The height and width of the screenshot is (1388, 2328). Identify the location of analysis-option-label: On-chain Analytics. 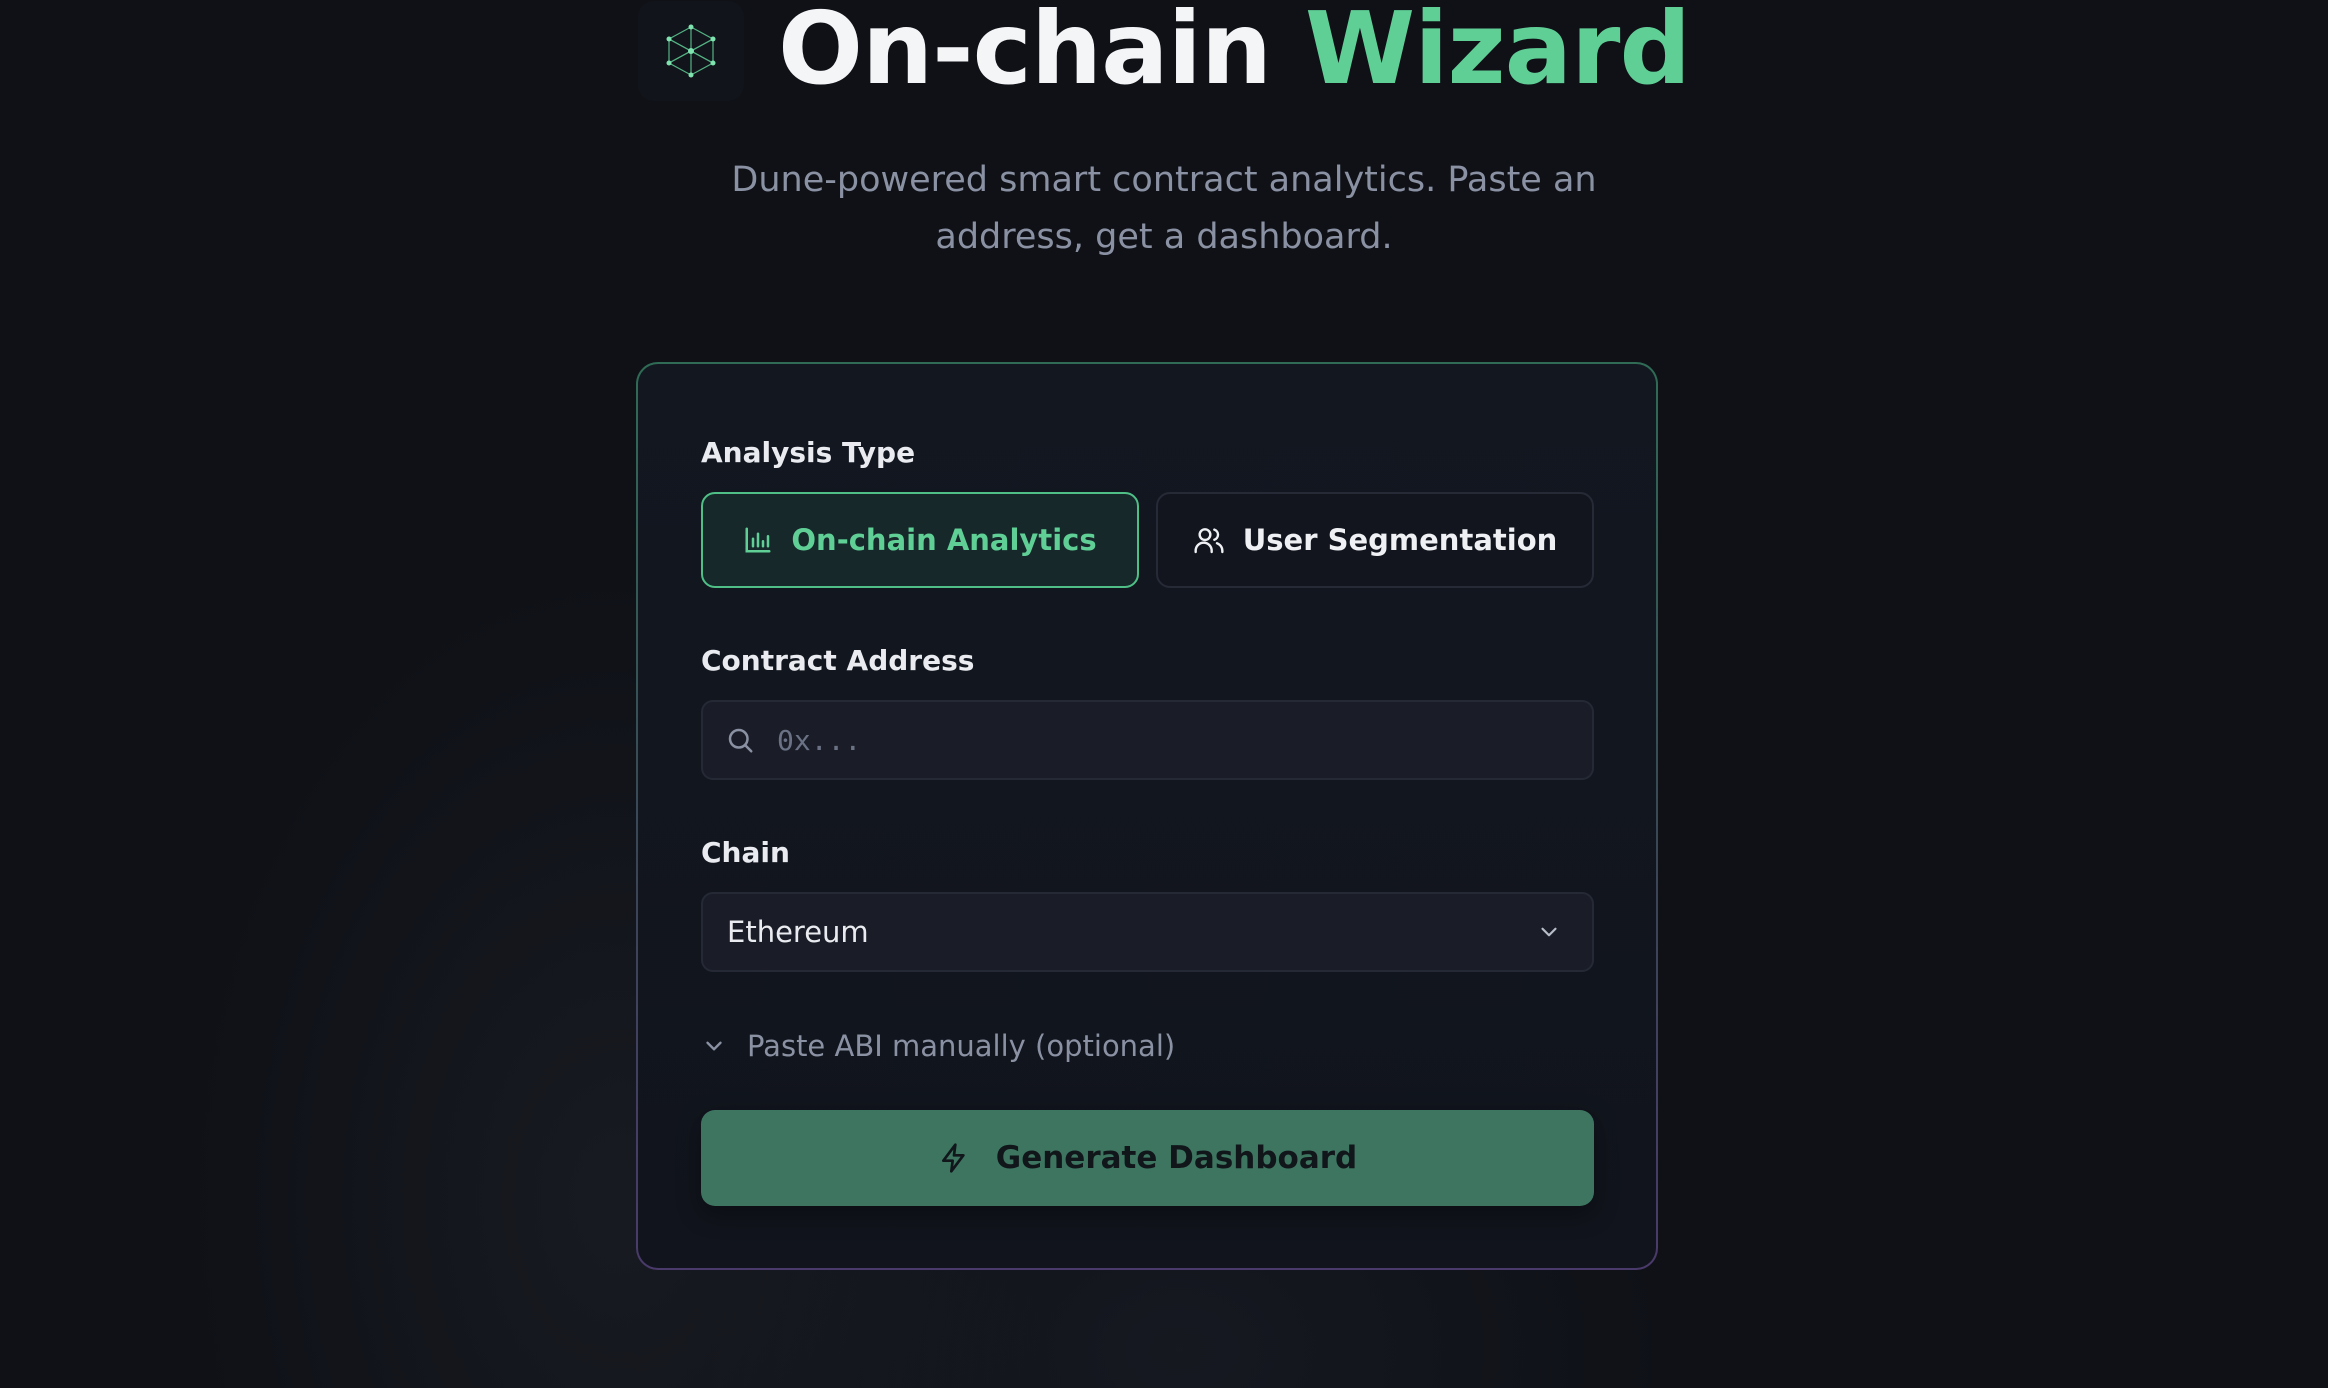
(944, 540).